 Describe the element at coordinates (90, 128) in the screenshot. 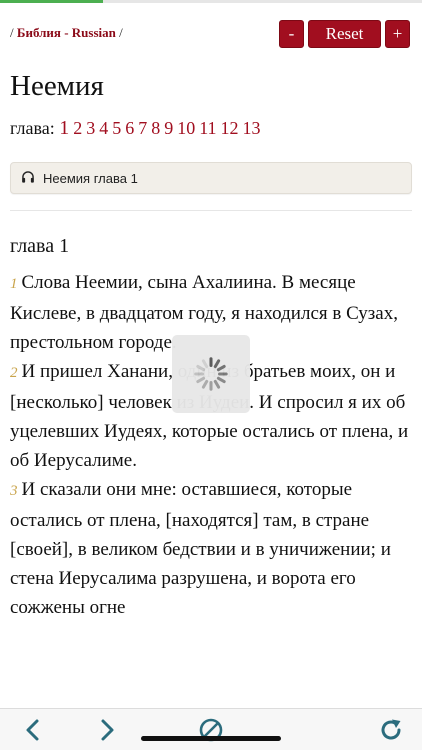

I see `chapter-link-3: 3` at that location.